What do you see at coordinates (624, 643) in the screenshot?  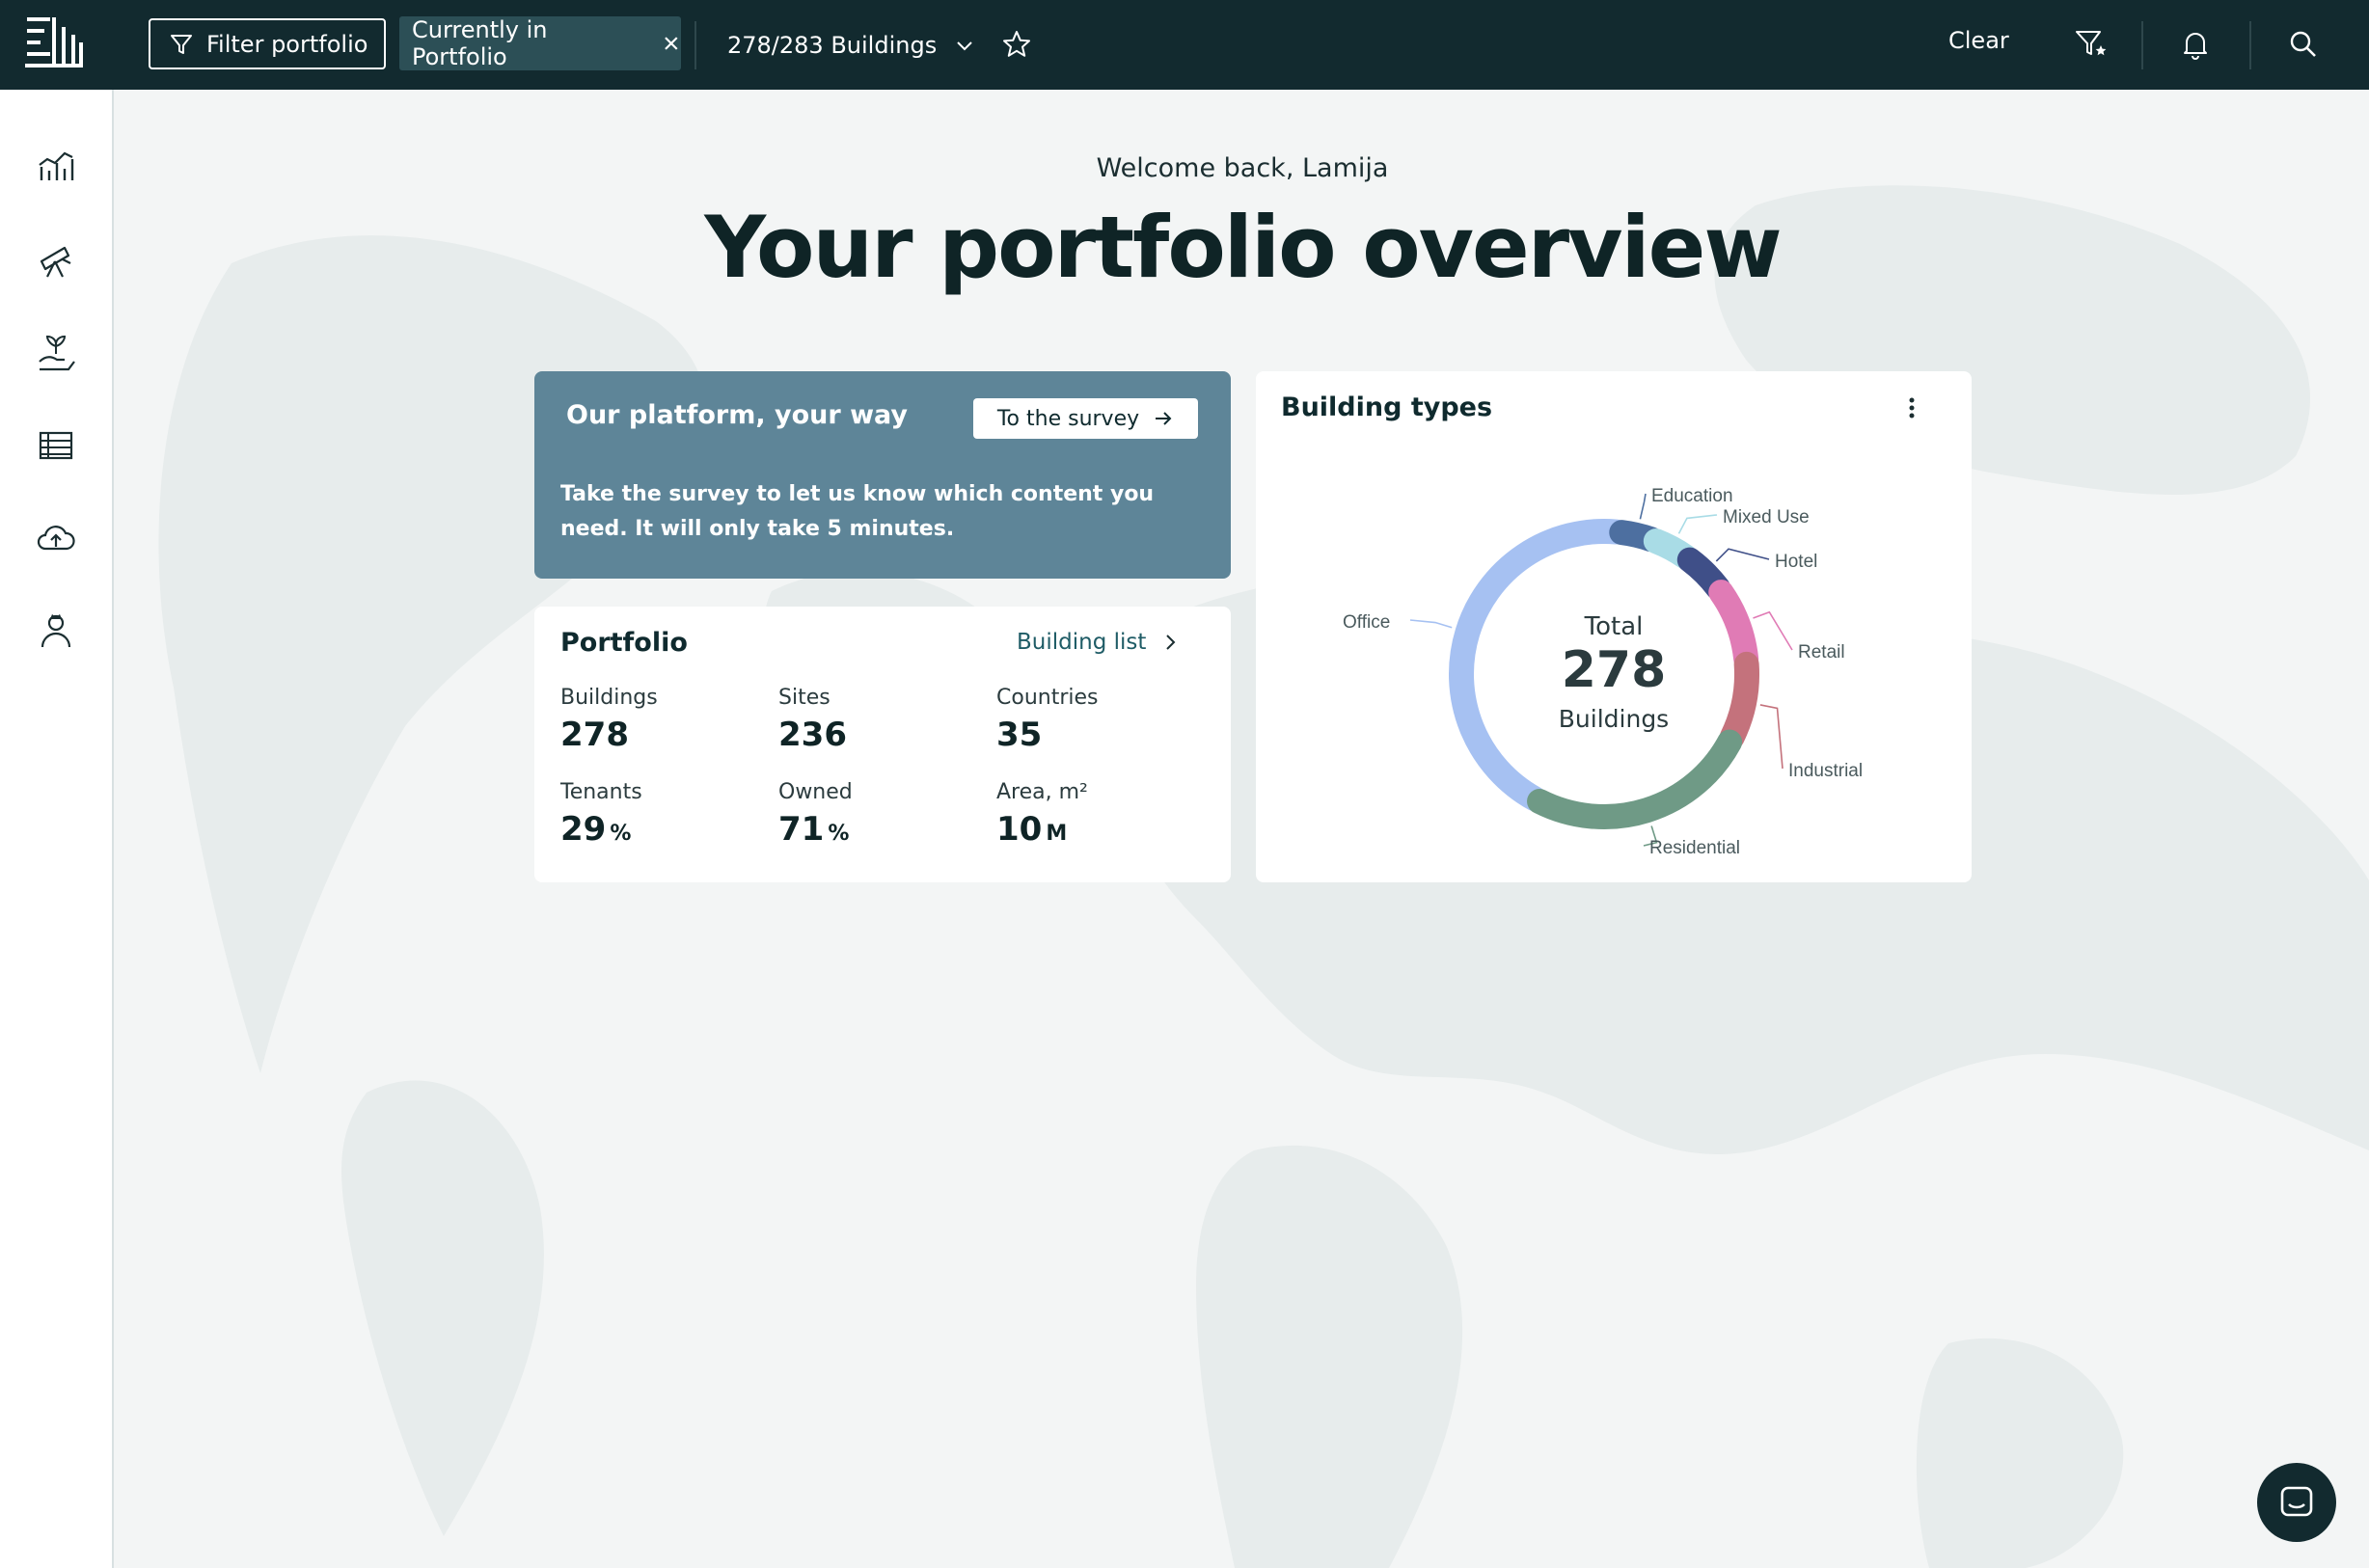 I see `portfolio-heading: Portfolio` at bounding box center [624, 643].